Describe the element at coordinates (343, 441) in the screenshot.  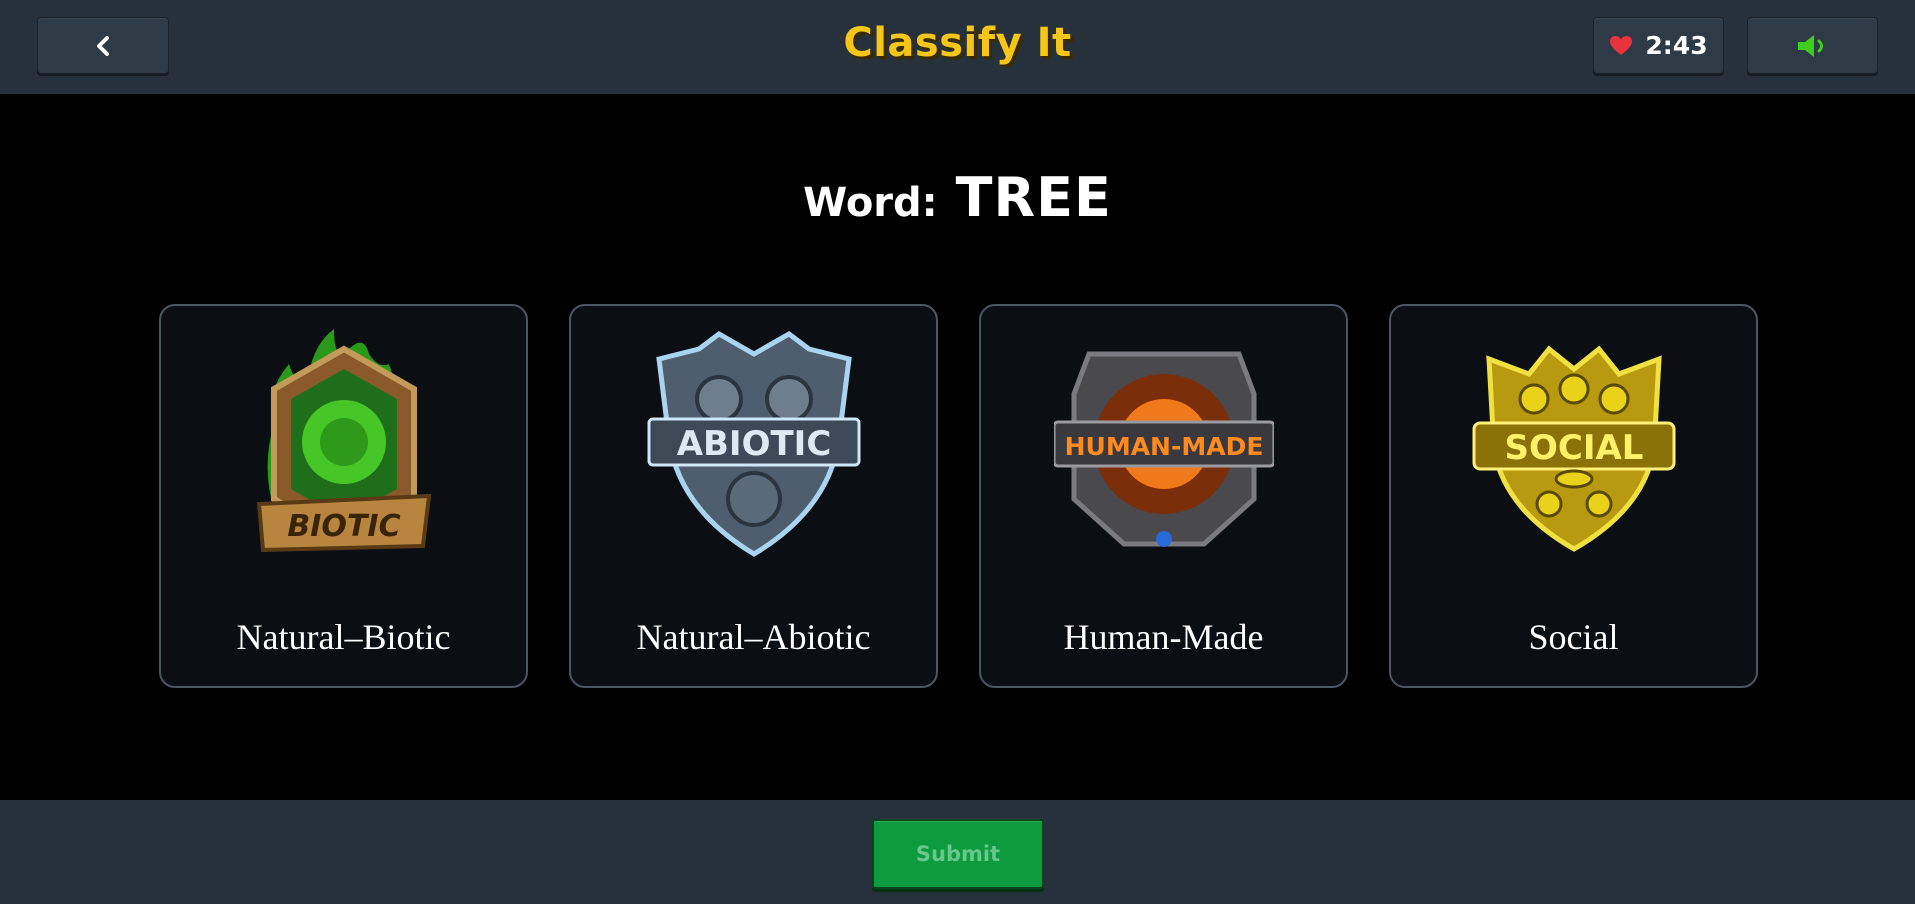
I see `biotic-badge-icon: BIOTIC` at that location.